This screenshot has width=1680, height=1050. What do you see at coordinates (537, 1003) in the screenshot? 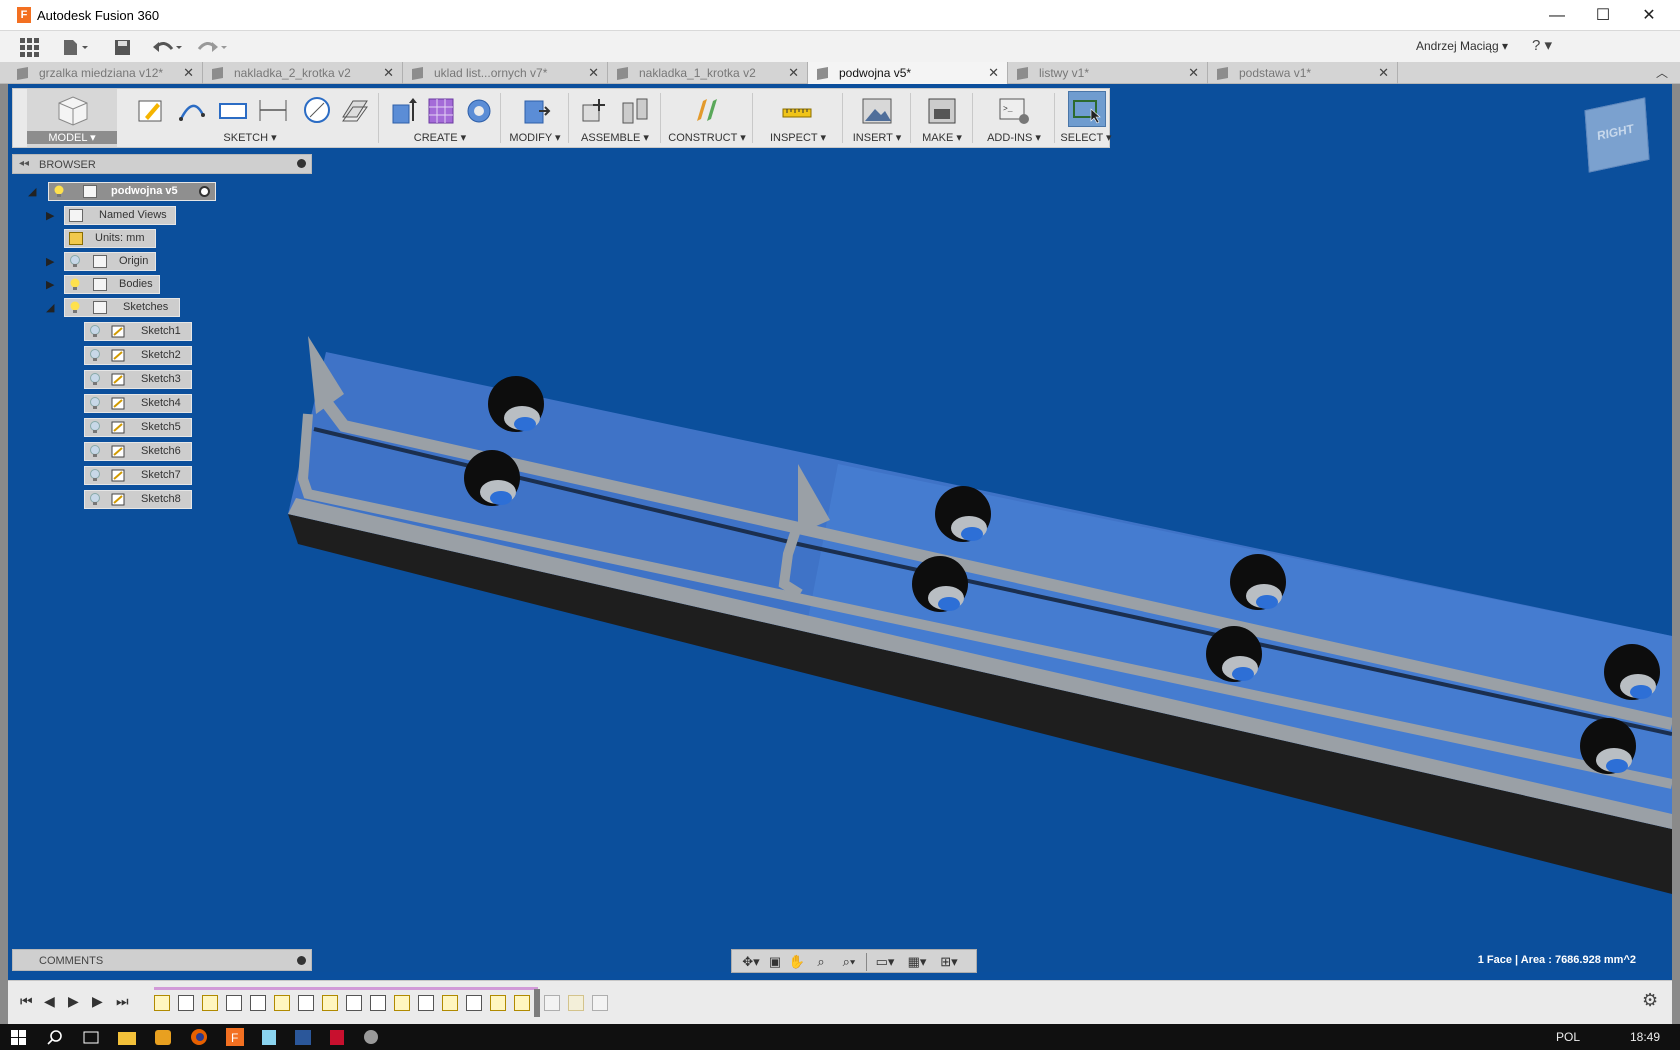
I see `timeline-marker` at bounding box center [537, 1003].